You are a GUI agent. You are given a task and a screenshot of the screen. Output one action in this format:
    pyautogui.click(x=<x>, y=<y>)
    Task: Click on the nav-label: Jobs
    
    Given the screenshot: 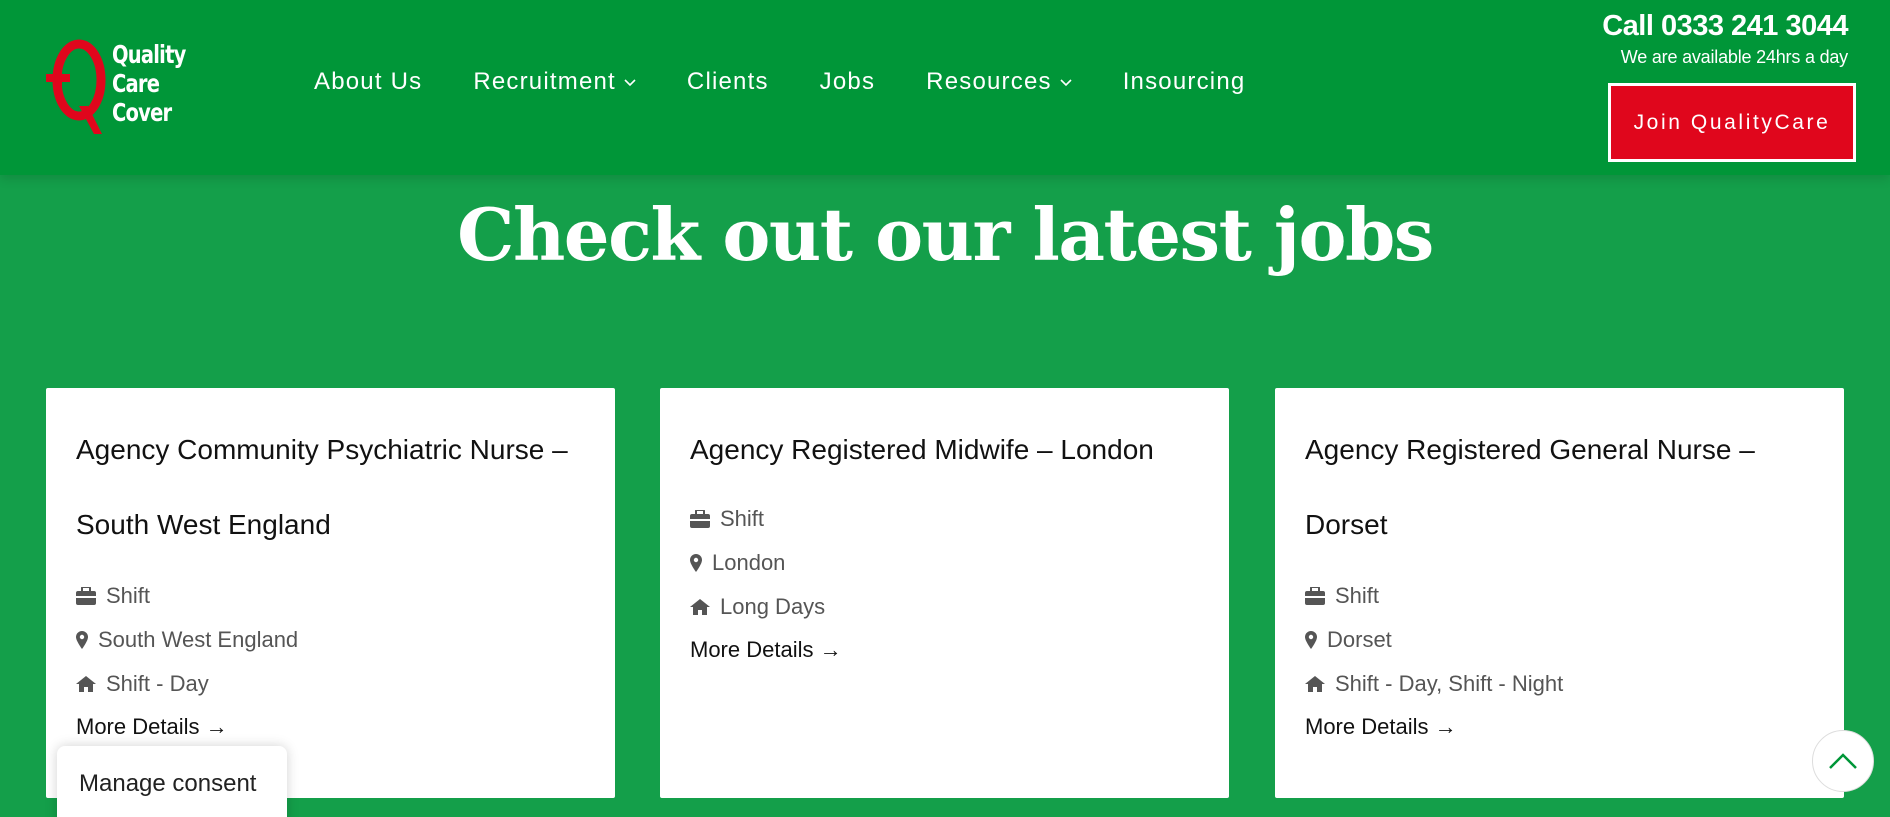 What is the action you would take?
    pyautogui.click(x=847, y=81)
    